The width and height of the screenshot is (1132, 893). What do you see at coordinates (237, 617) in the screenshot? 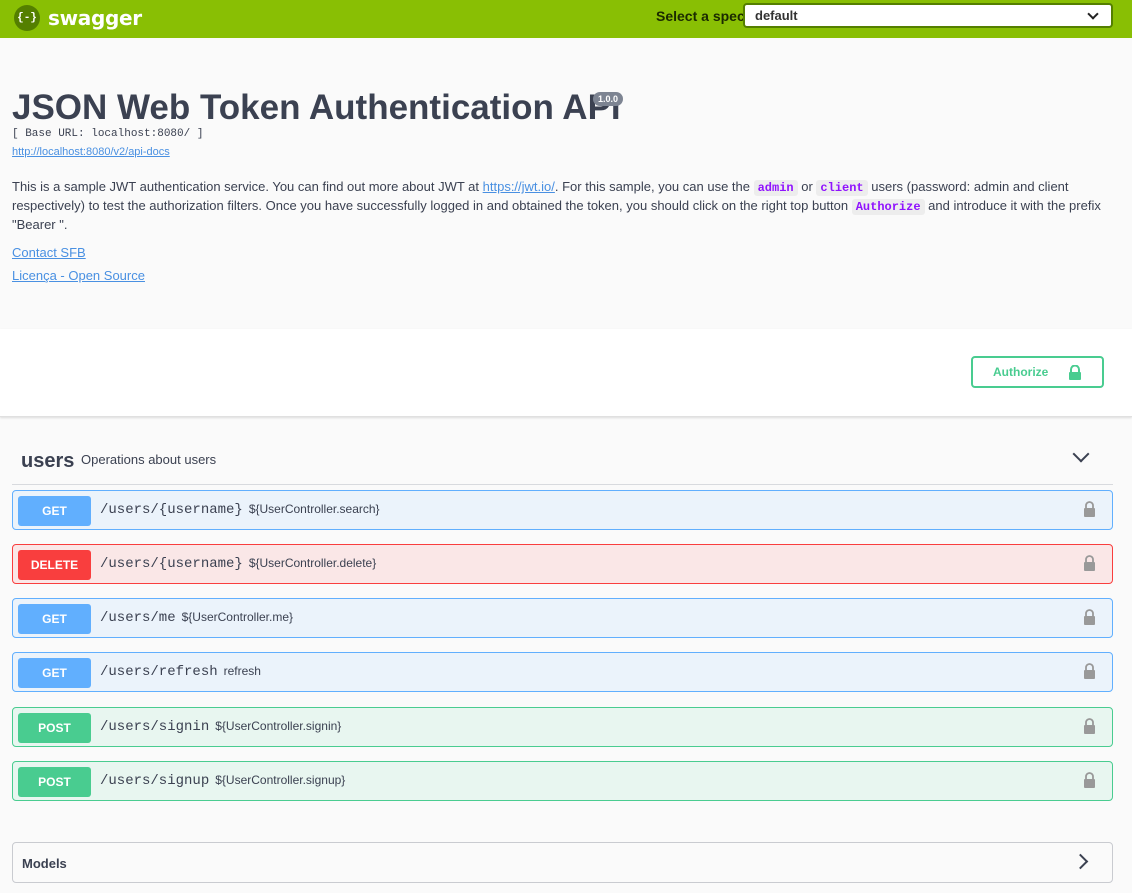
I see `operation-summary: ${UserController.me}` at bounding box center [237, 617].